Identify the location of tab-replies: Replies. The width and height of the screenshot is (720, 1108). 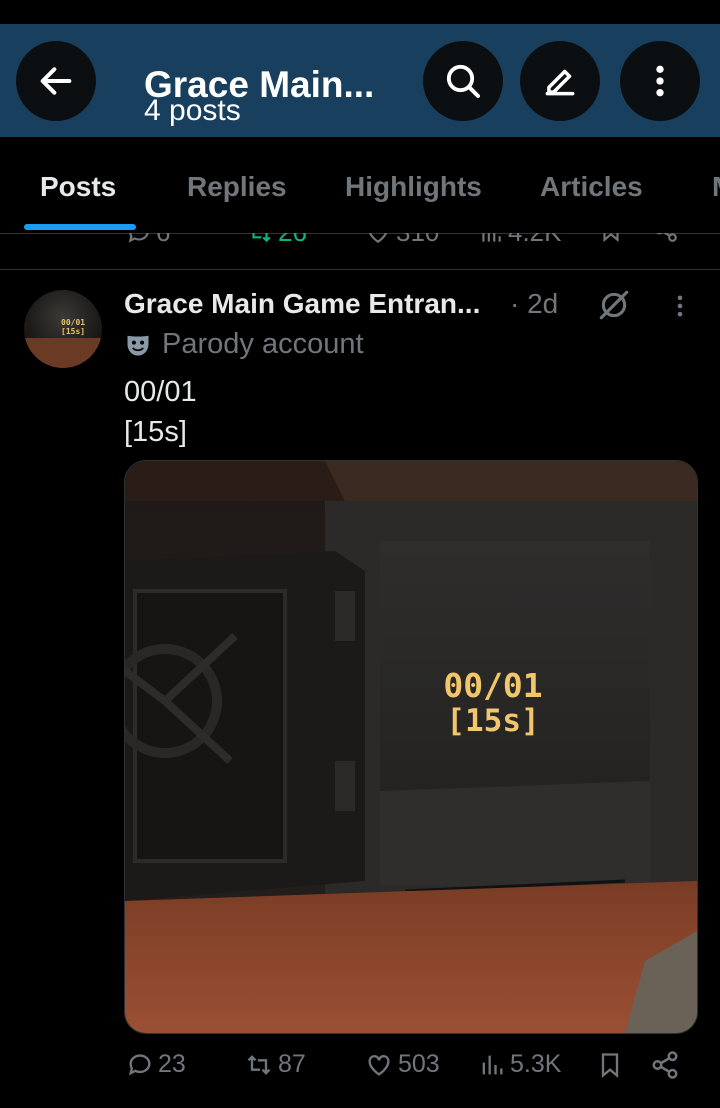
(237, 187).